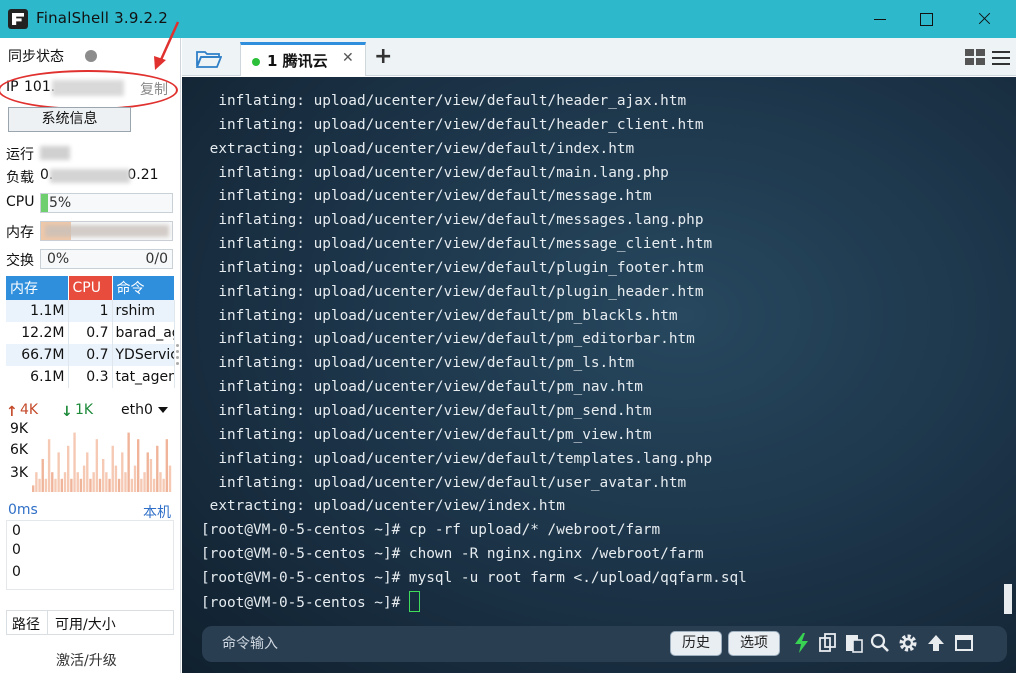 Image resolution: width=1016 pixels, height=673 pixels. Describe the element at coordinates (936, 643) in the screenshot. I see `arrow-up-icon` at that location.